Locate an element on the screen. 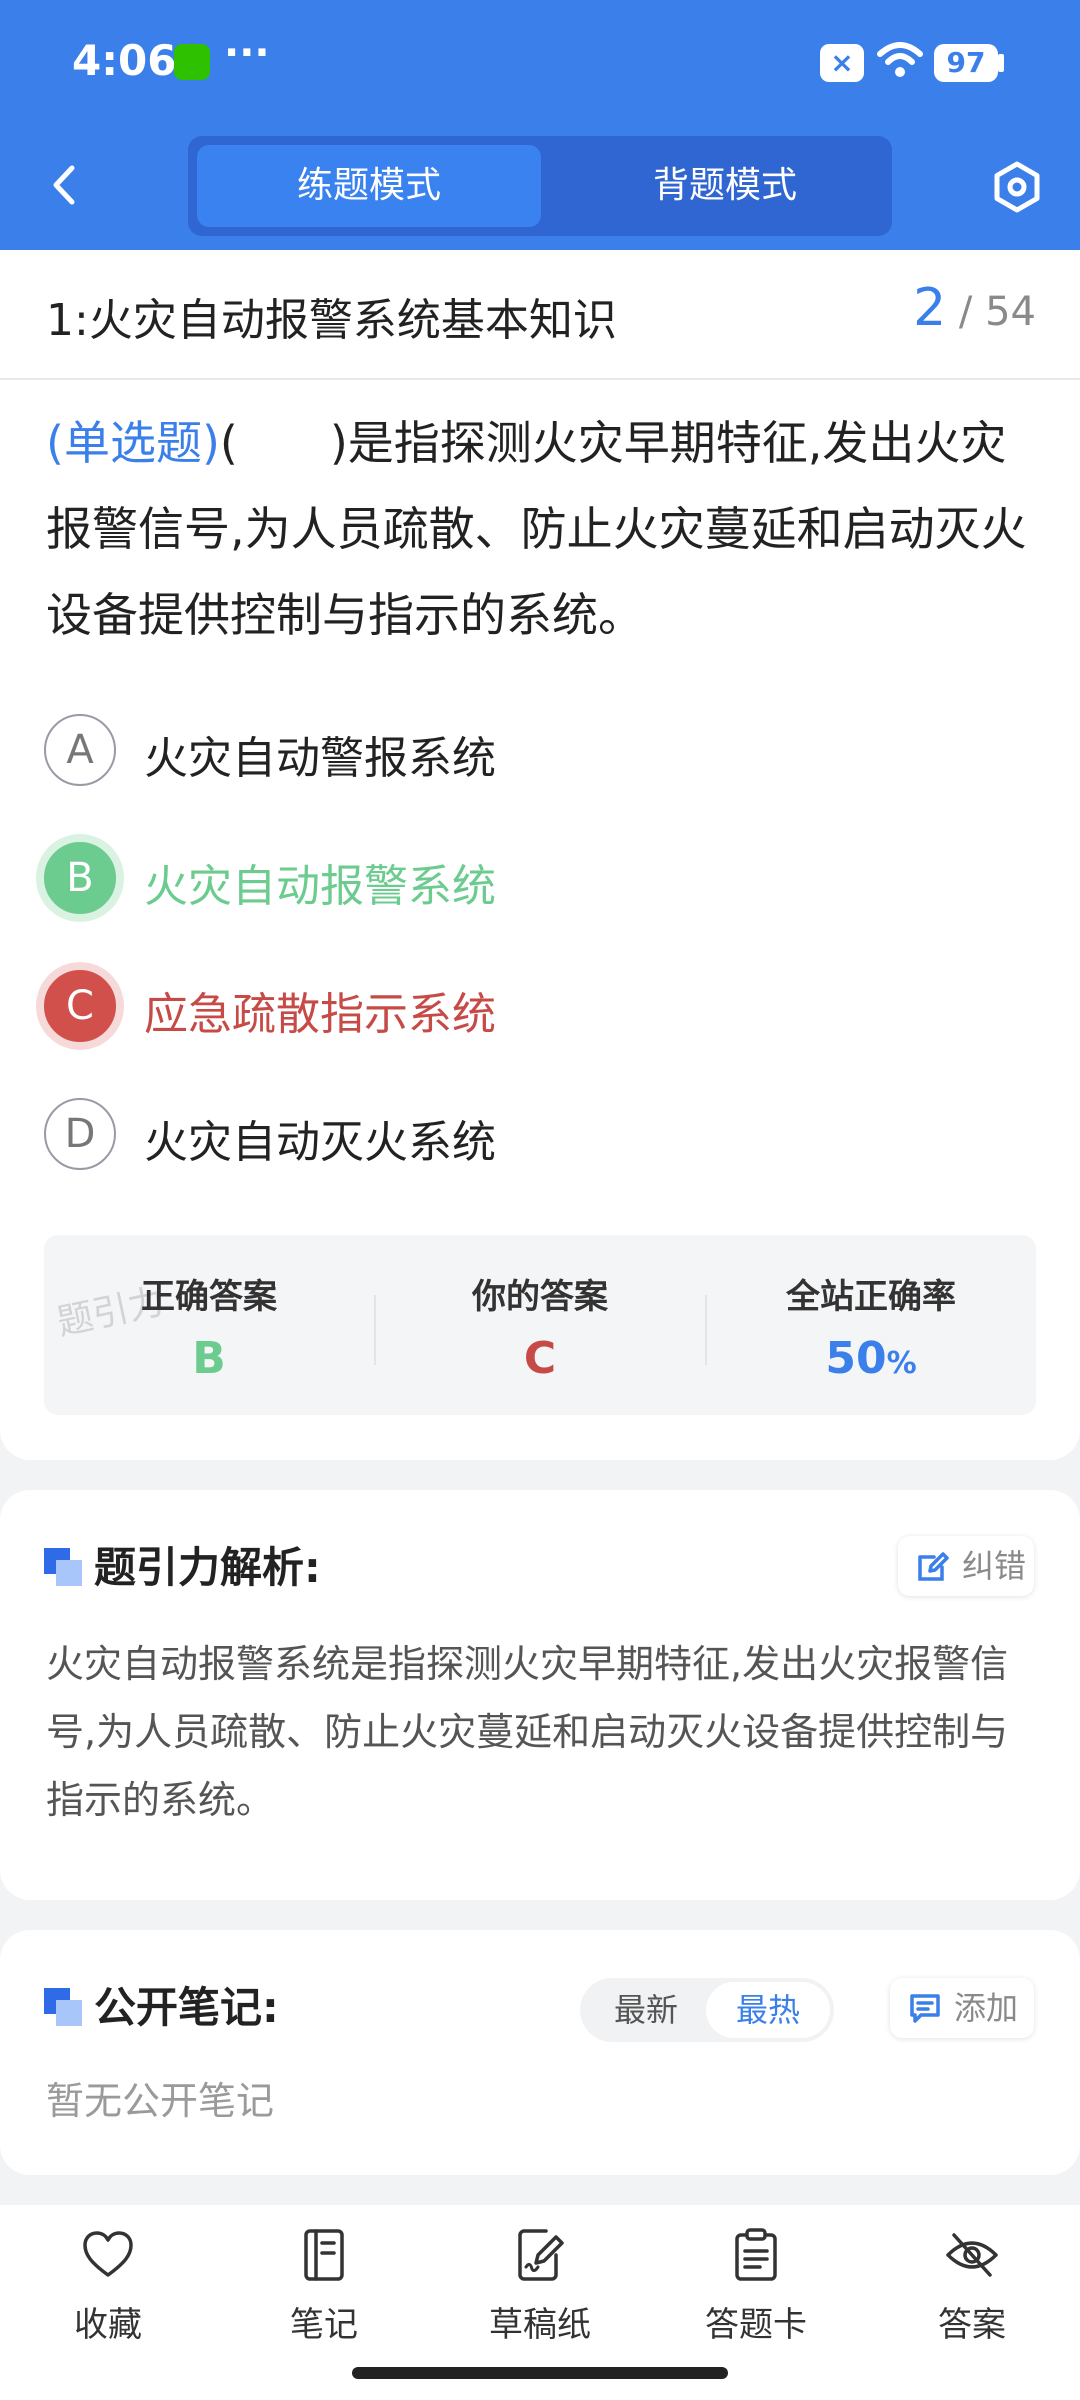 The image size is (1080, 2400). option-text: 火灾自动灭火系统 is located at coordinates (320, 1142).